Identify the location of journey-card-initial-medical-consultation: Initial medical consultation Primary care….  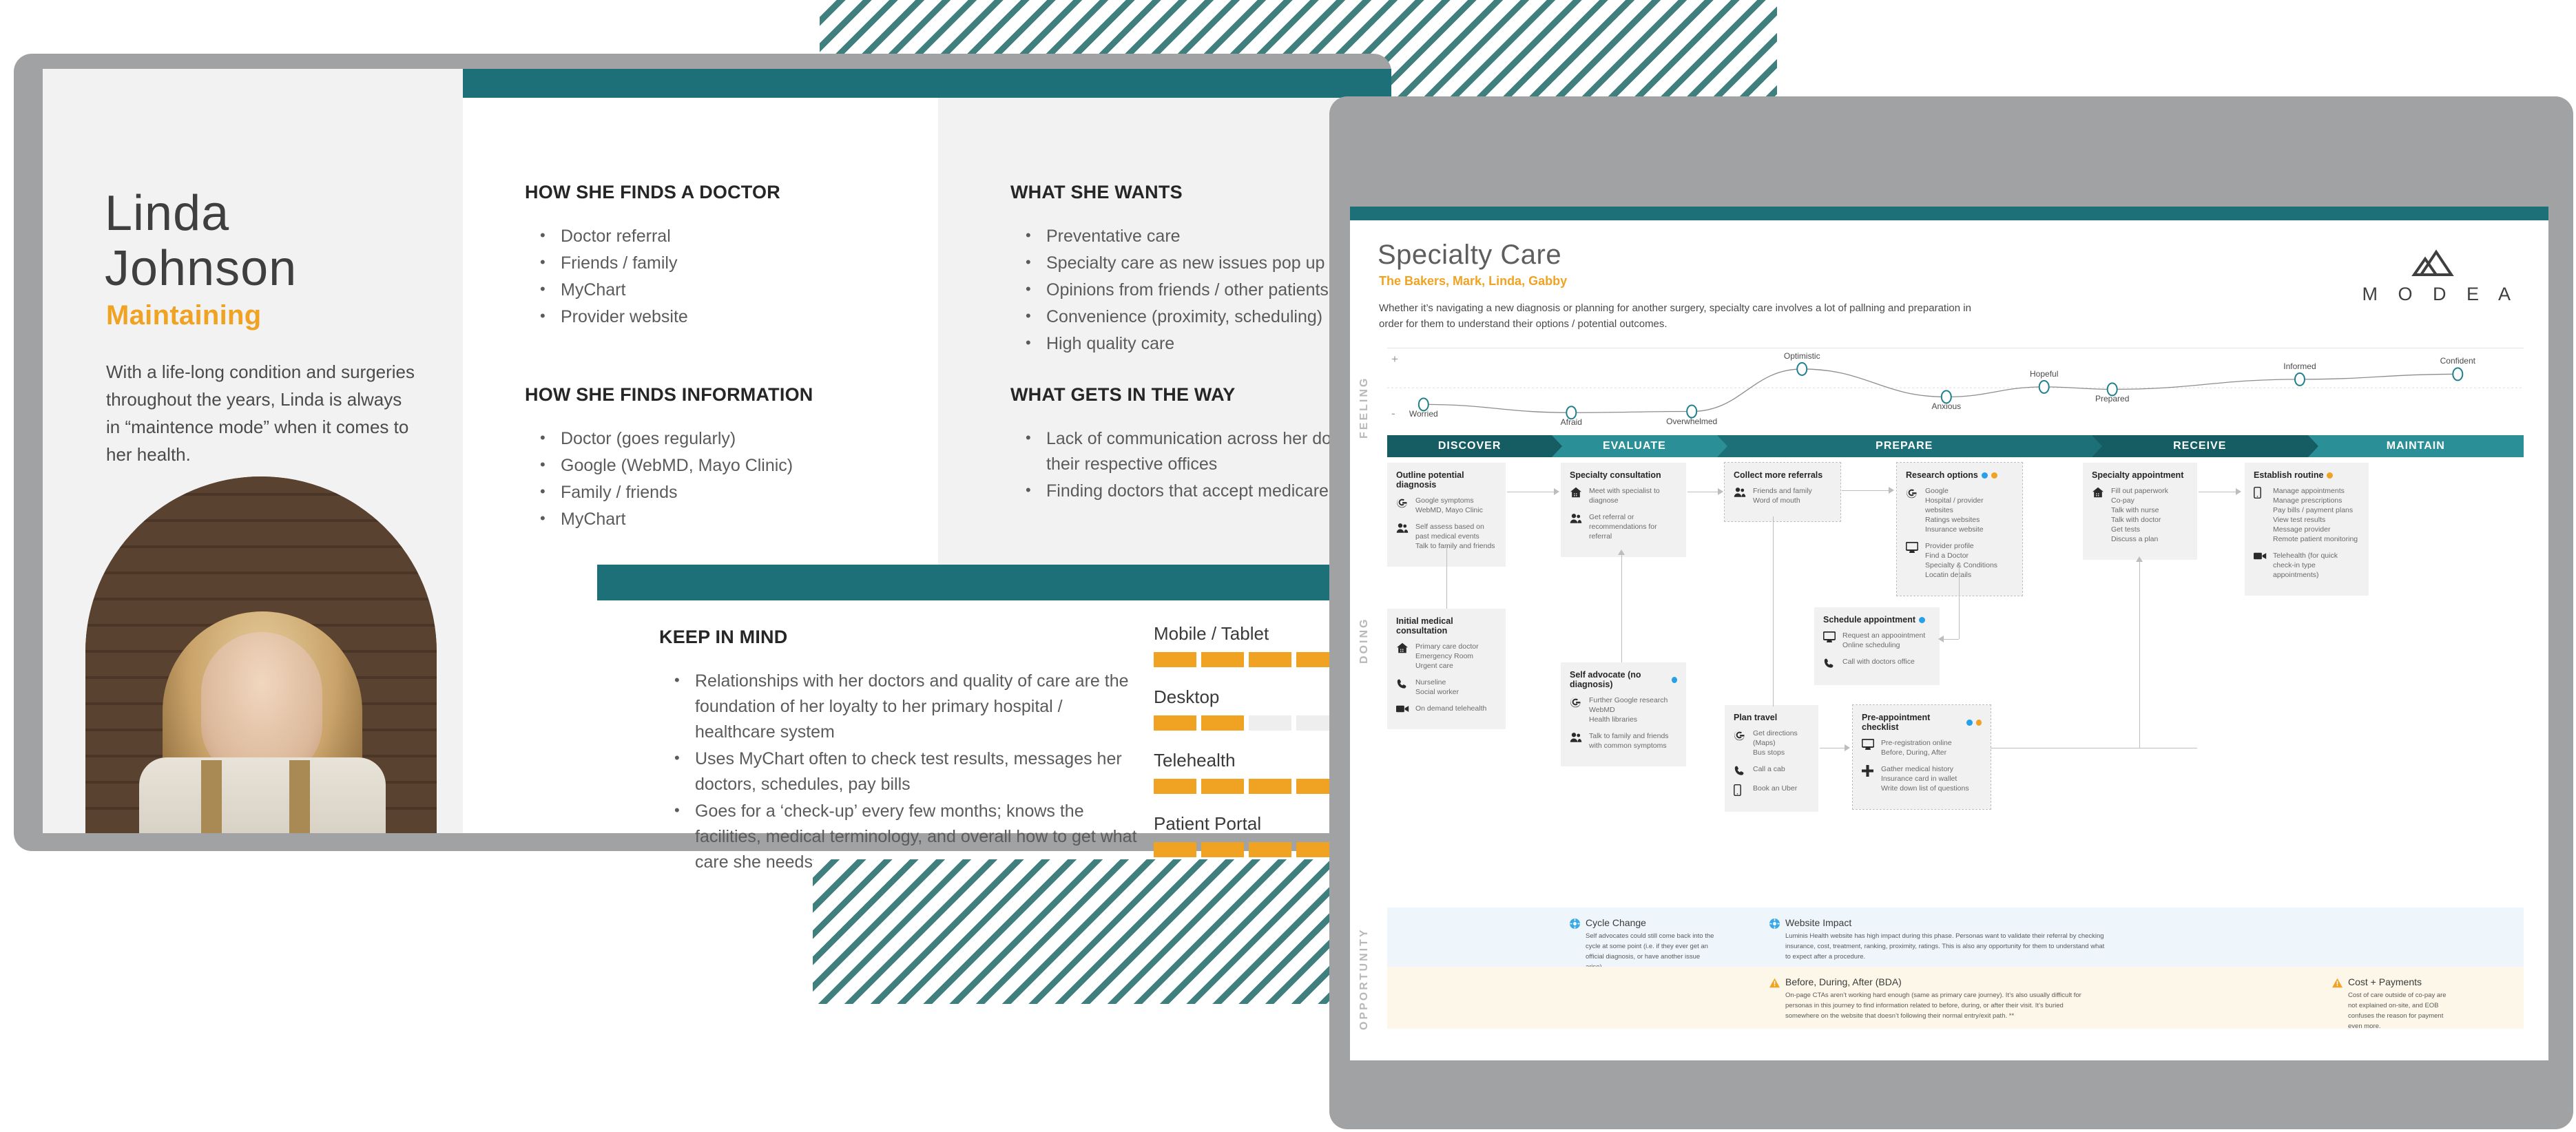
(1446, 669).